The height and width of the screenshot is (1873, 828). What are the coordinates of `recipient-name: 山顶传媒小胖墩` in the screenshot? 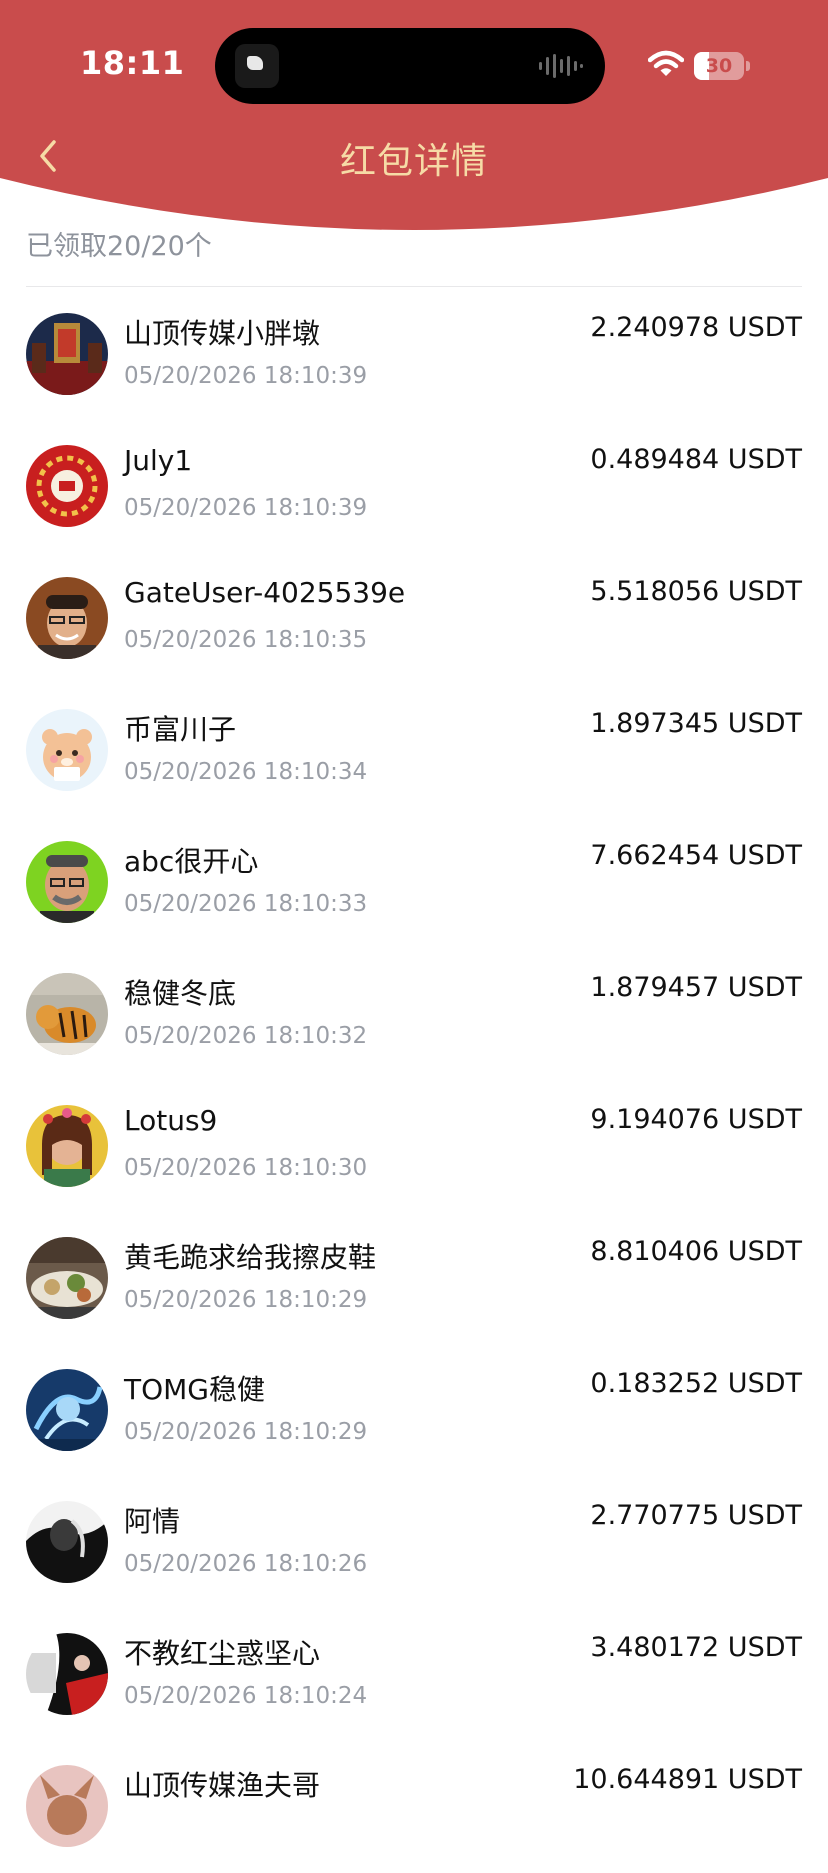 It's located at (222, 333).